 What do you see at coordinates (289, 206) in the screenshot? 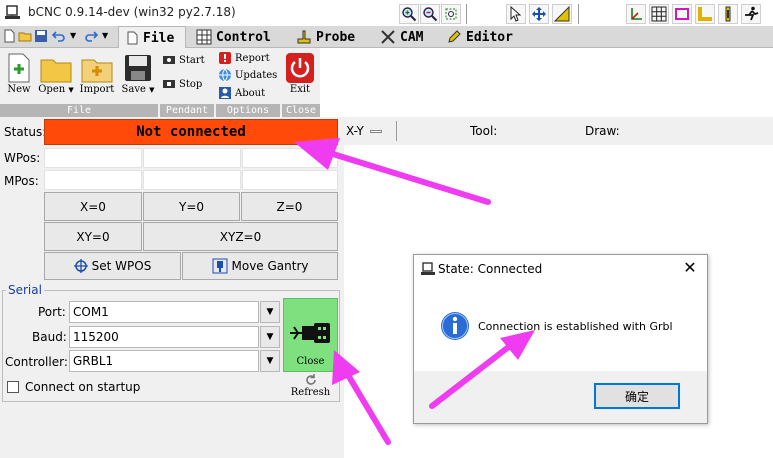
I see `zero-z-button: Z=0` at bounding box center [289, 206].